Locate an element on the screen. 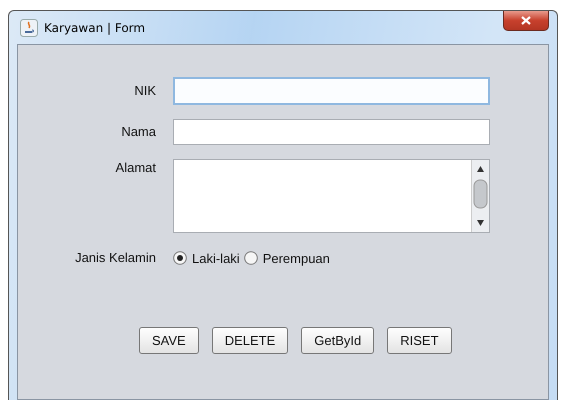 This screenshot has width=562, height=403. field-label: Nama is located at coordinates (138, 132).